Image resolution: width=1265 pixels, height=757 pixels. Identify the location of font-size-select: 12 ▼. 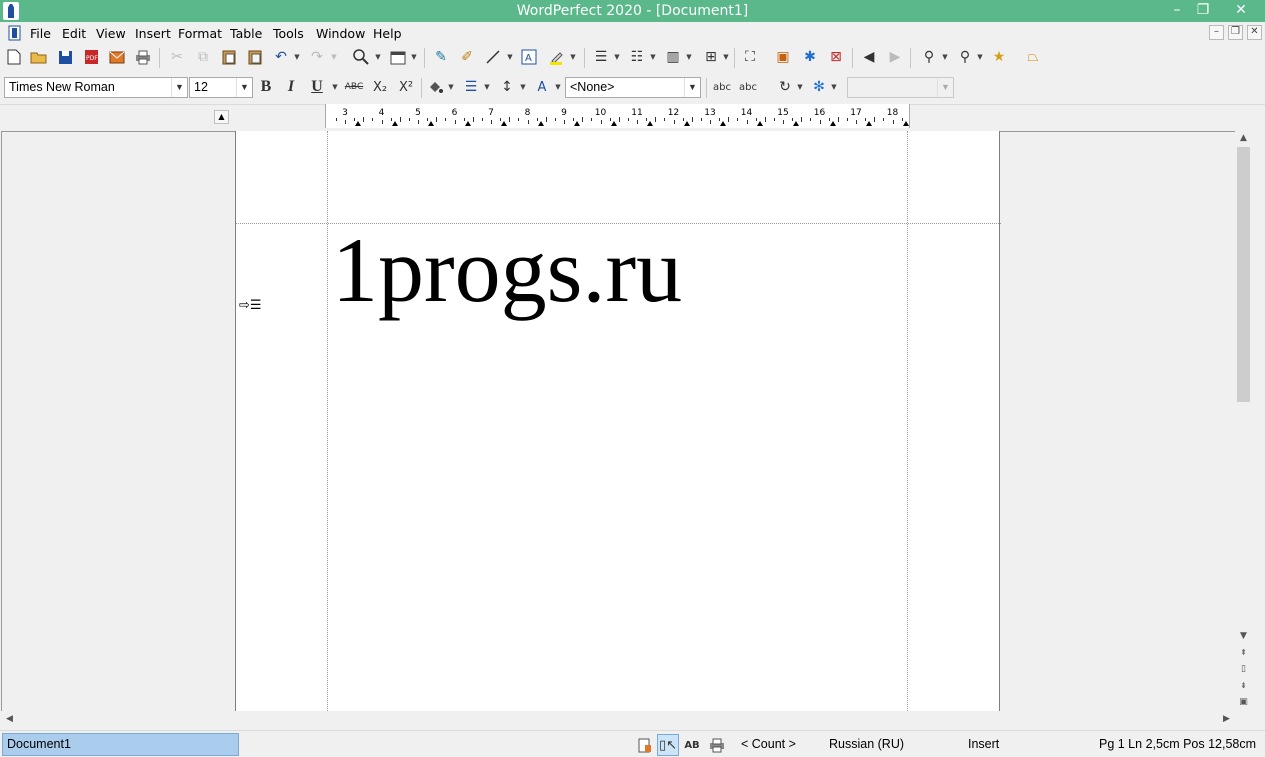
(221, 87).